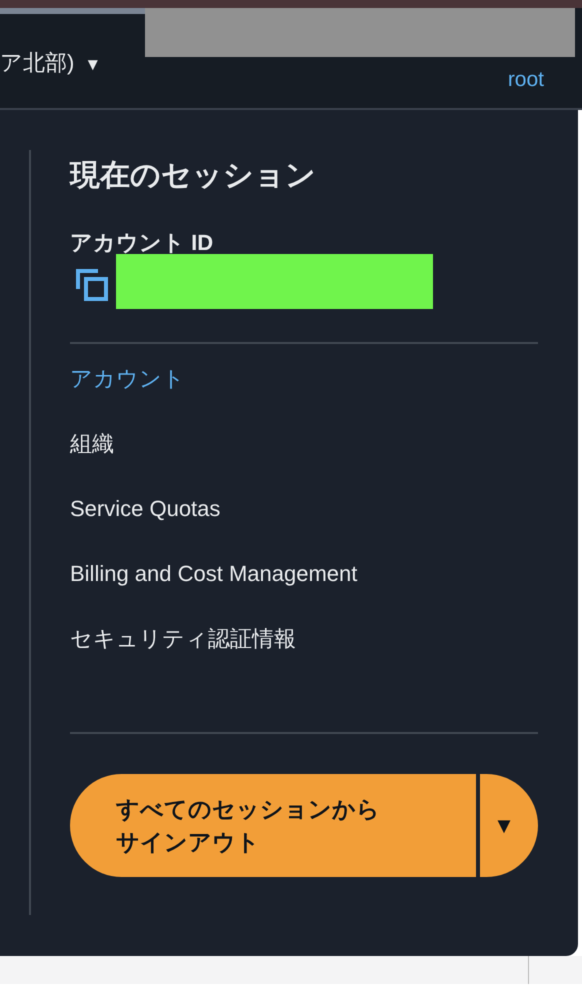 The height and width of the screenshot is (986, 582). Describe the element at coordinates (145, 509) in the screenshot. I see `menu-link: Service Quotas` at that location.